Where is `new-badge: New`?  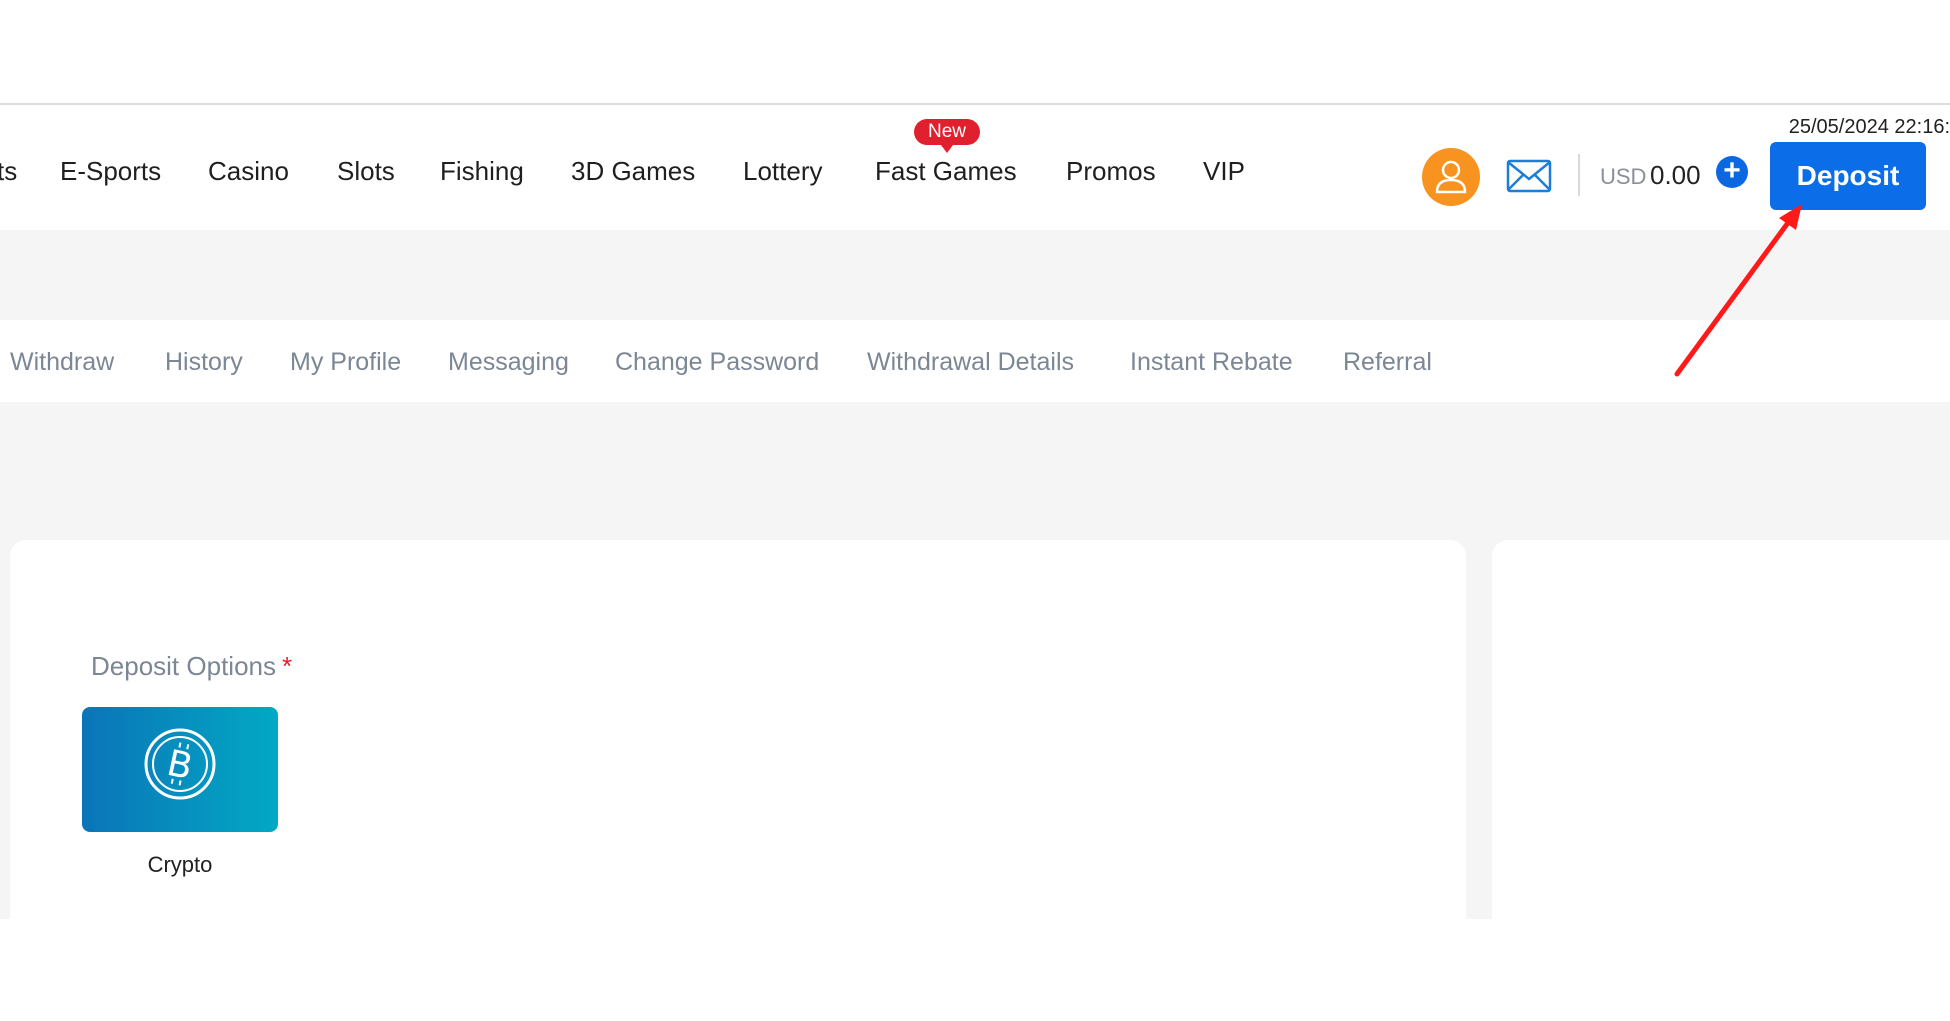
new-badge: New is located at coordinates (947, 136).